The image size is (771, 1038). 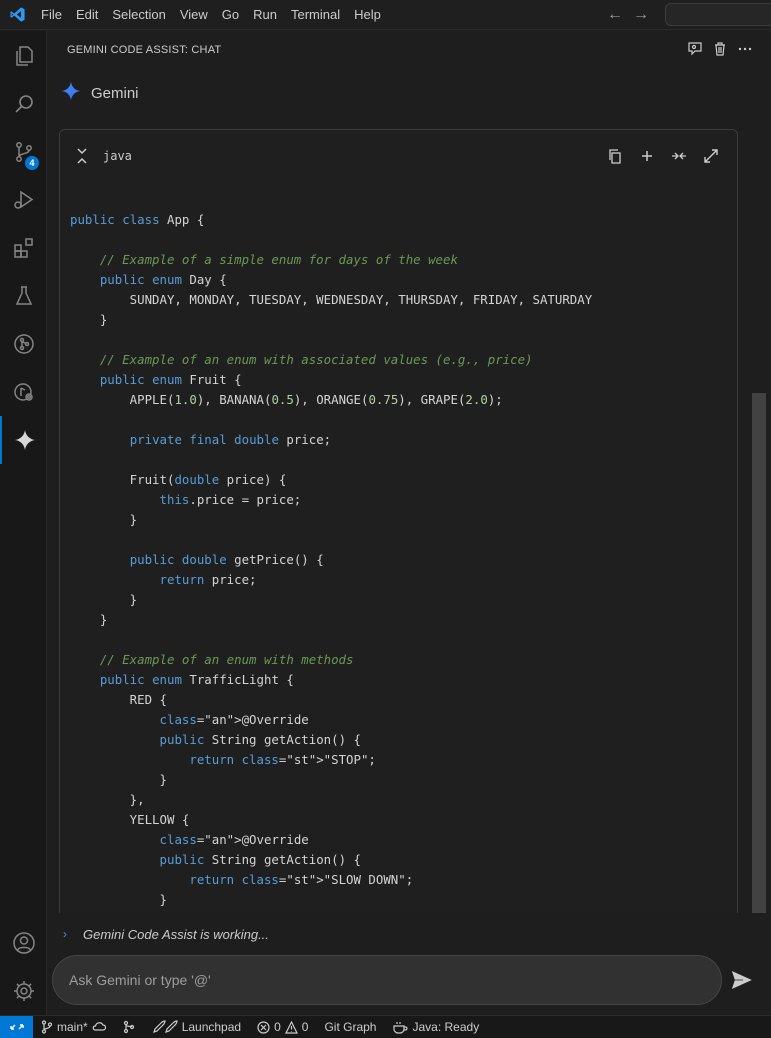 I want to click on code-line: // Example of an enum with methods, so click(x=226, y=659).